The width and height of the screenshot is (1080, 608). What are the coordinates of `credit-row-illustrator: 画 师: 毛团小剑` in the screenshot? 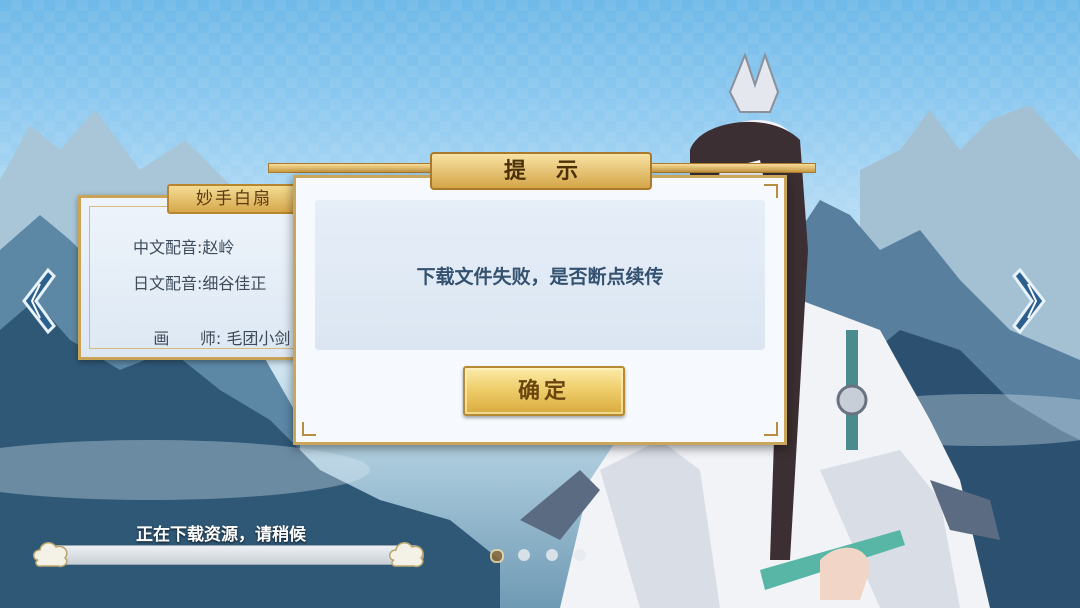 It's located at (211, 337).